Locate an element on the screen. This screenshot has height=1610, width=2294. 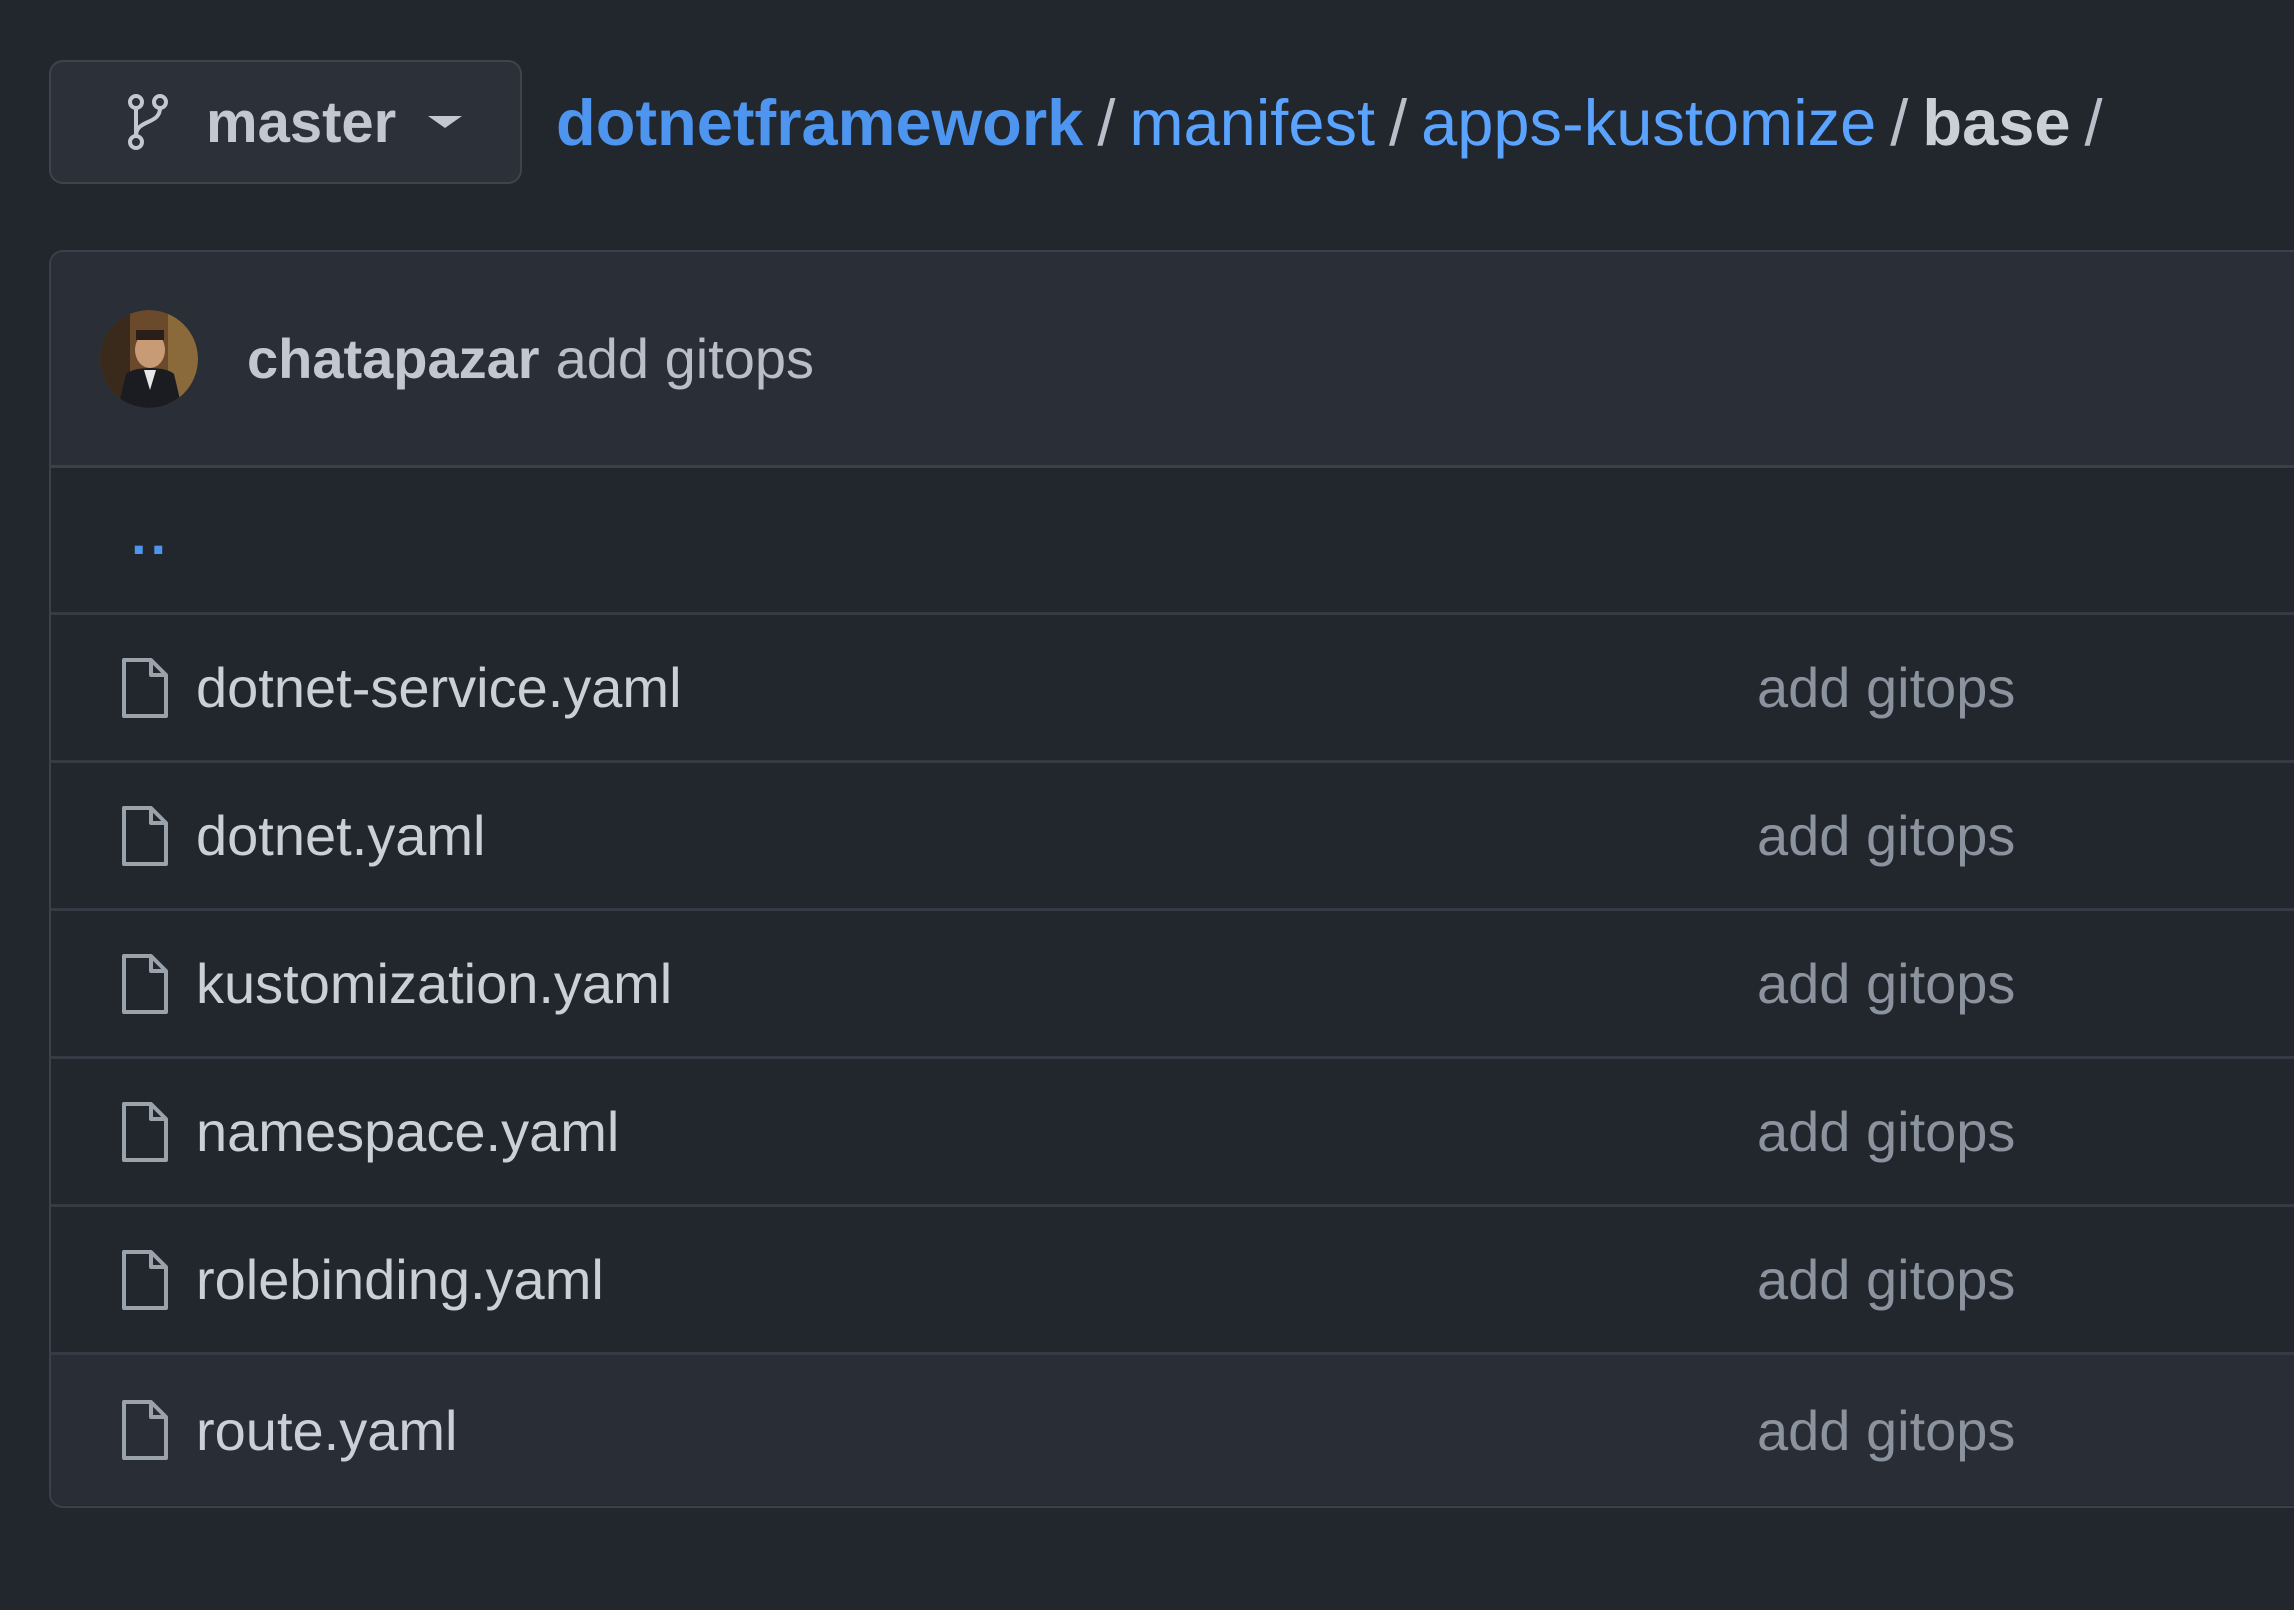
commit-author-link: chatapazar is located at coordinates (393, 358).